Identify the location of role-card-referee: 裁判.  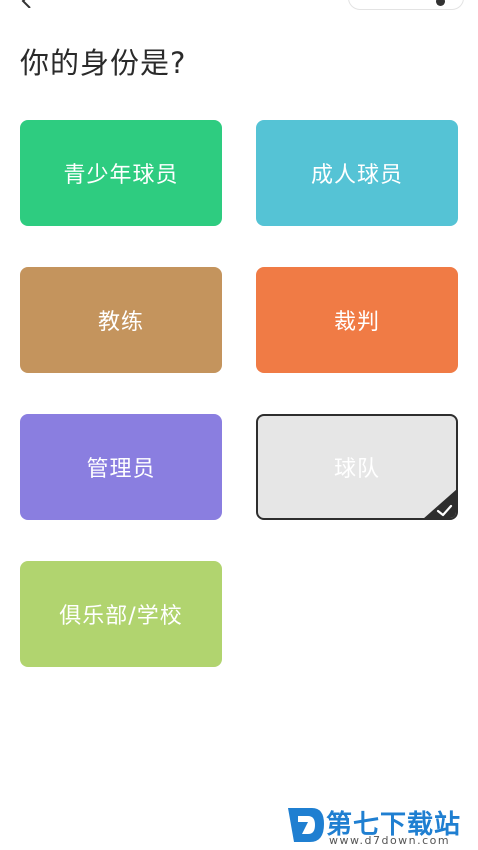
(357, 320).